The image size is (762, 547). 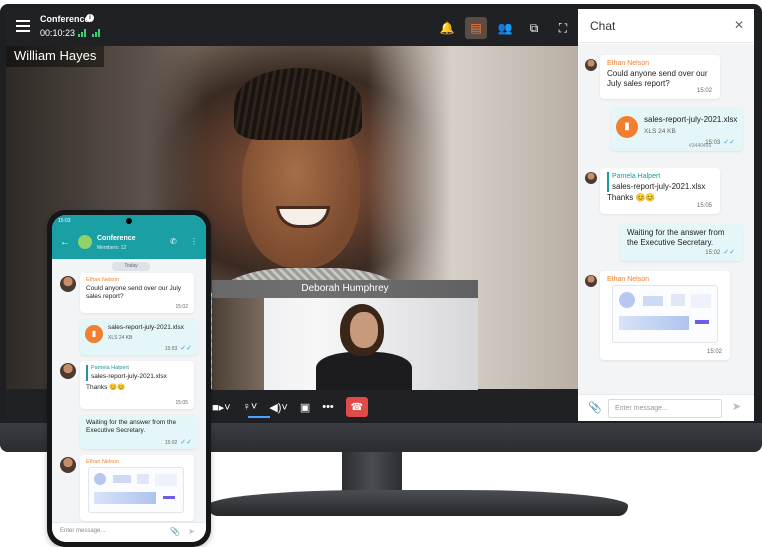 I want to click on camera-icon: ■▸˅, so click(x=221, y=407).